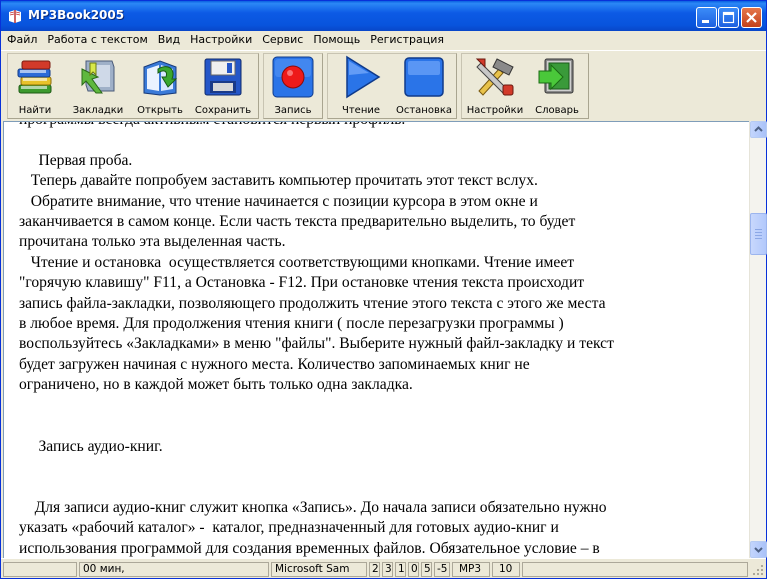  I want to click on maximize-button, so click(728, 17).